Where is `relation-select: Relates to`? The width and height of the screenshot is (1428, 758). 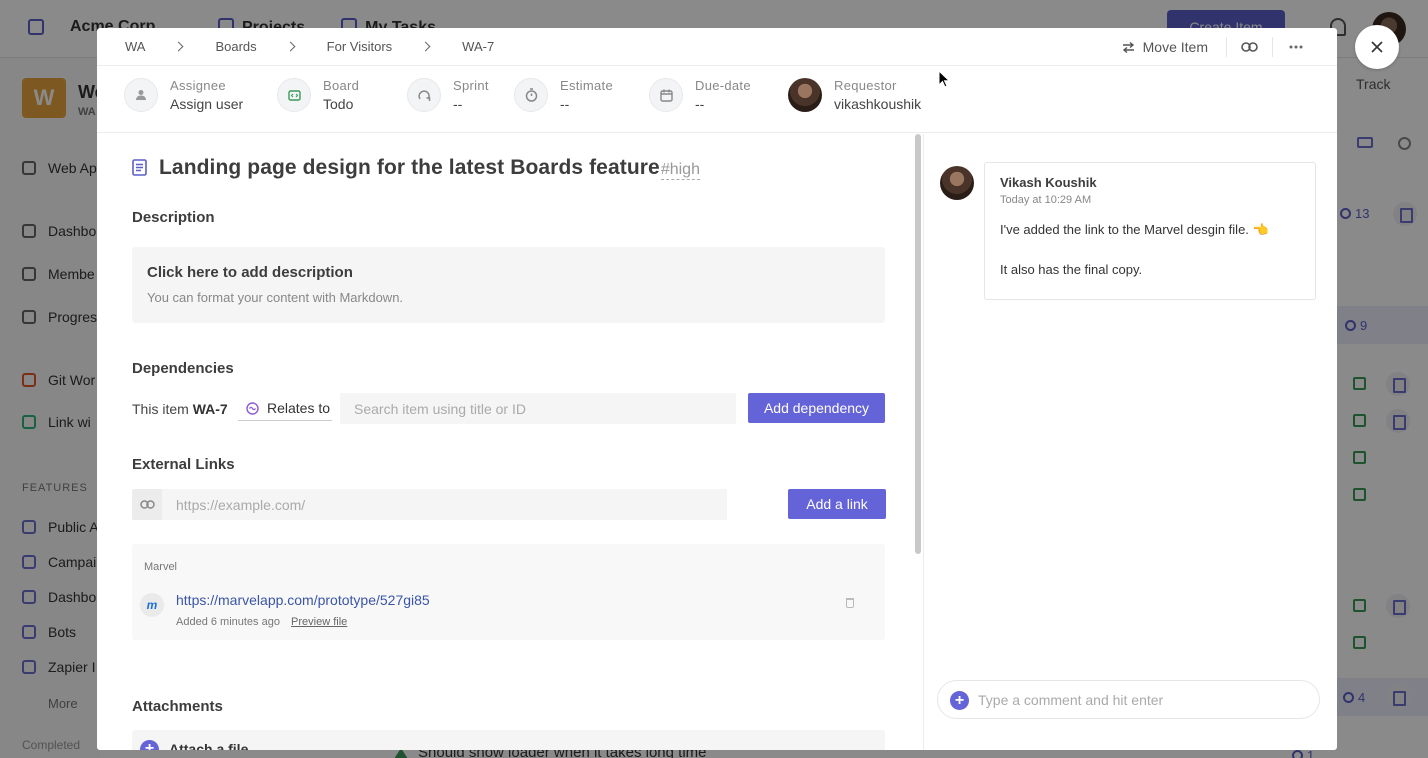
relation-select: Relates to is located at coordinates (285, 408).